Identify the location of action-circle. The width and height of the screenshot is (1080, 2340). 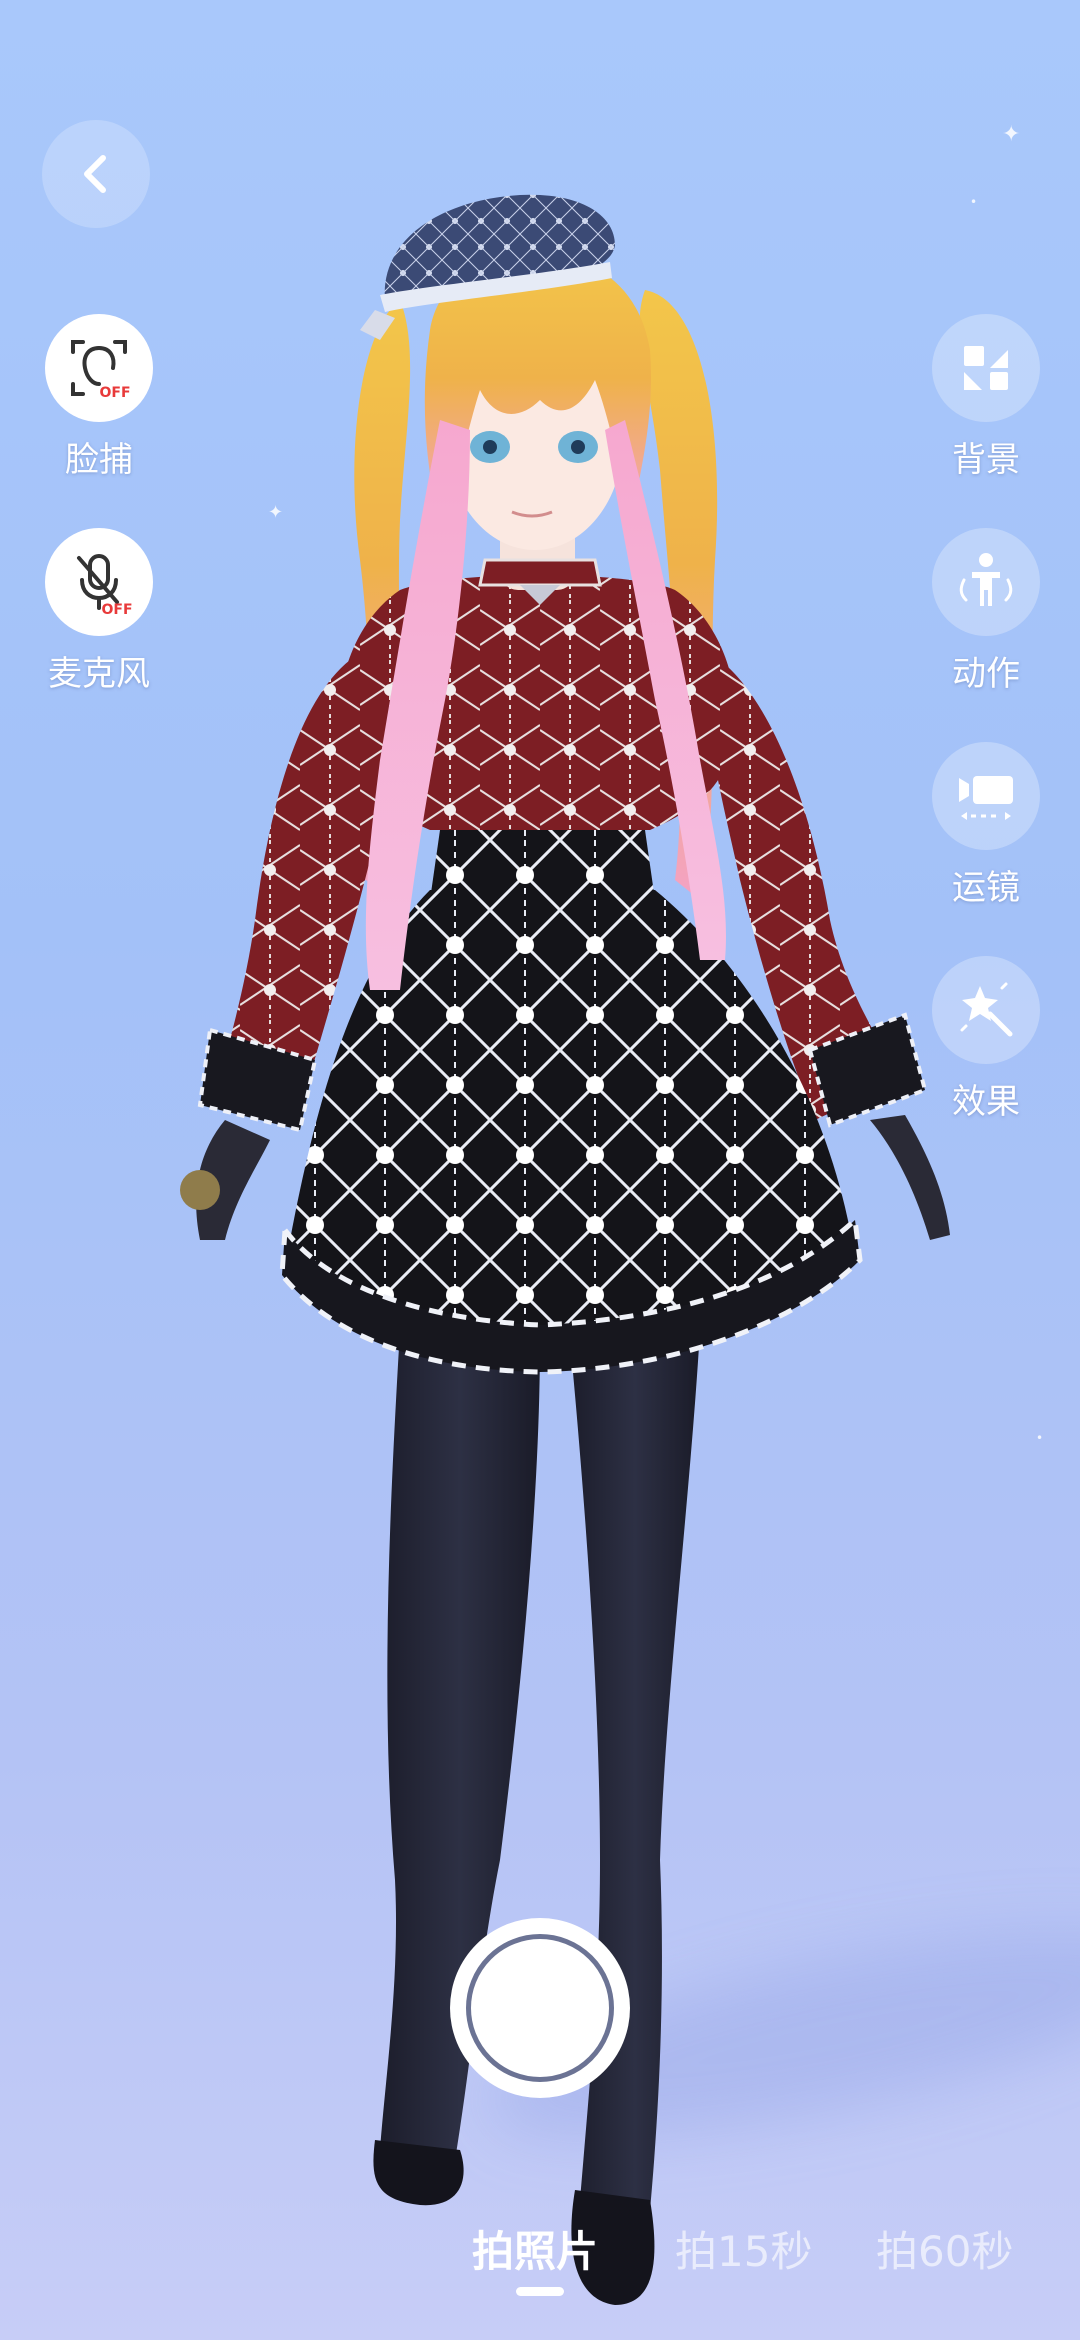
(986, 582).